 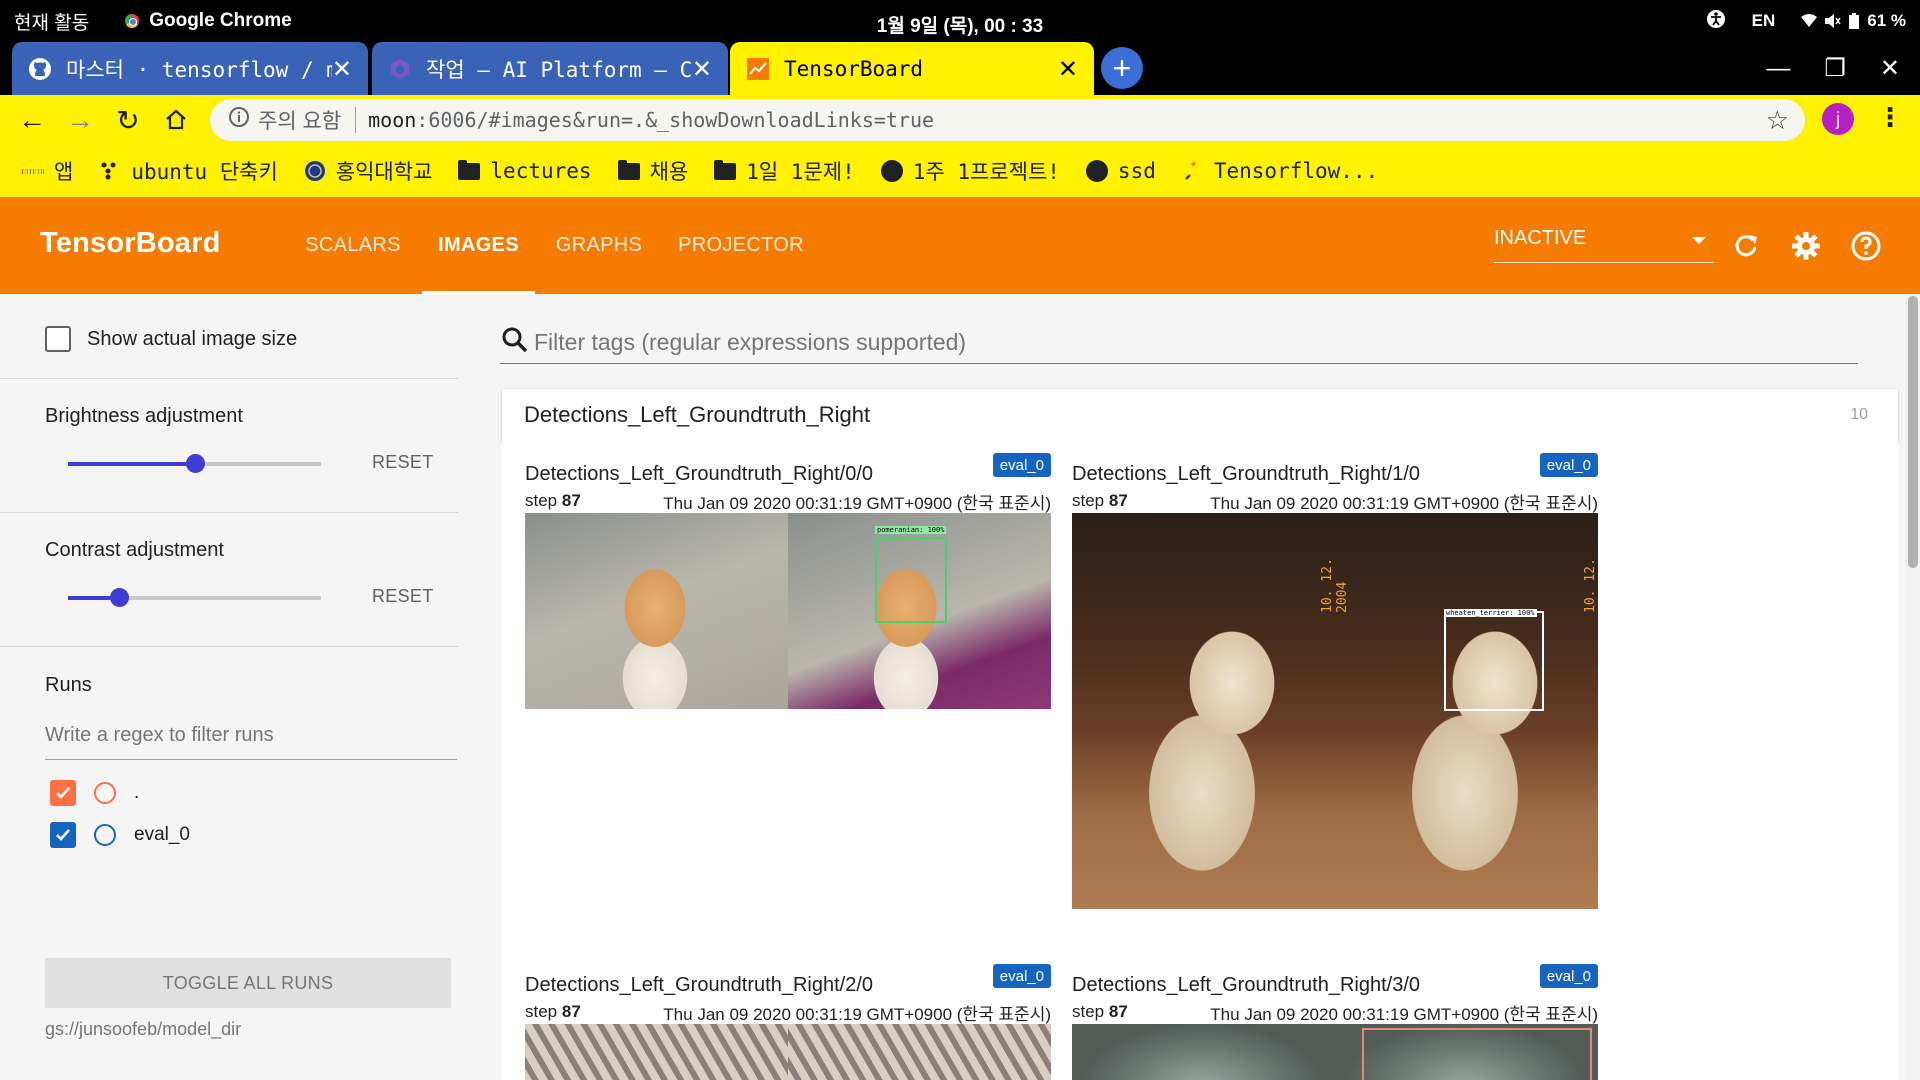 I want to click on bookmark-hongik: 홍익대학교, so click(x=368, y=171).